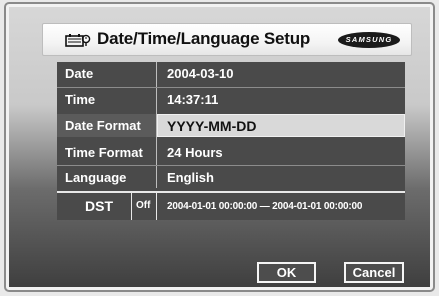 The image size is (439, 296). Describe the element at coordinates (195, 152) in the screenshot. I see `setting-value: 24 Hours` at that location.